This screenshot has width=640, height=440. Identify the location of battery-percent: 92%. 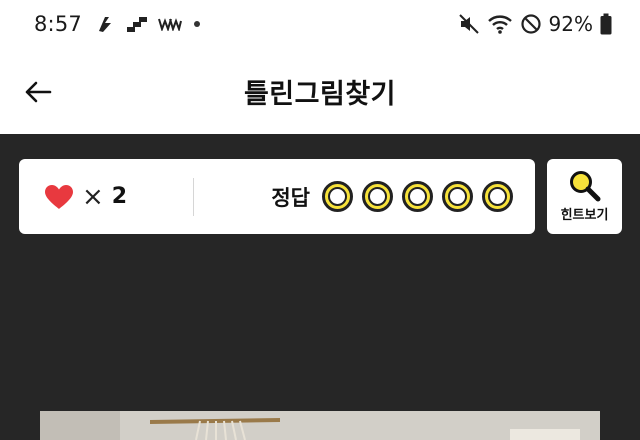
(570, 24).